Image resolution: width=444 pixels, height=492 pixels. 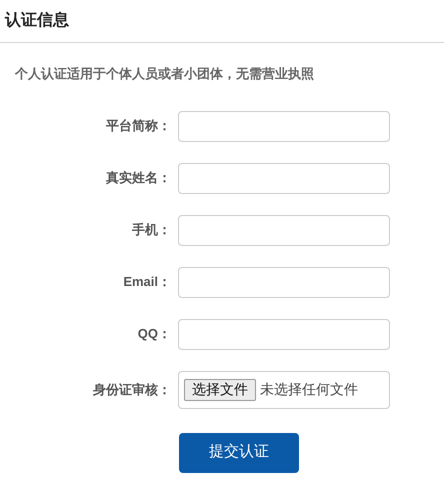 What do you see at coordinates (154, 334) in the screenshot?
I see `field-label: QQ：` at bounding box center [154, 334].